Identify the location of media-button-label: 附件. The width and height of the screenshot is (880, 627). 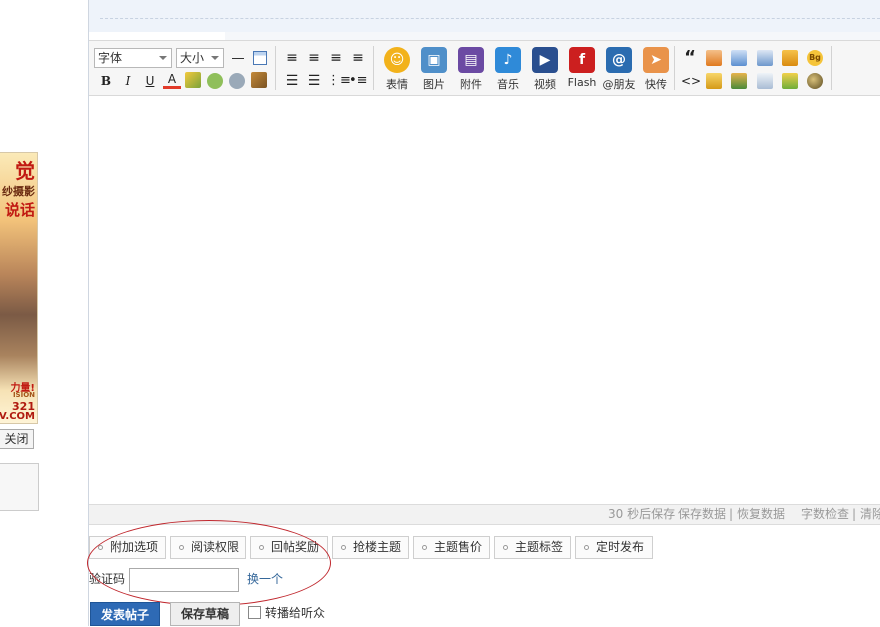
(471, 84).